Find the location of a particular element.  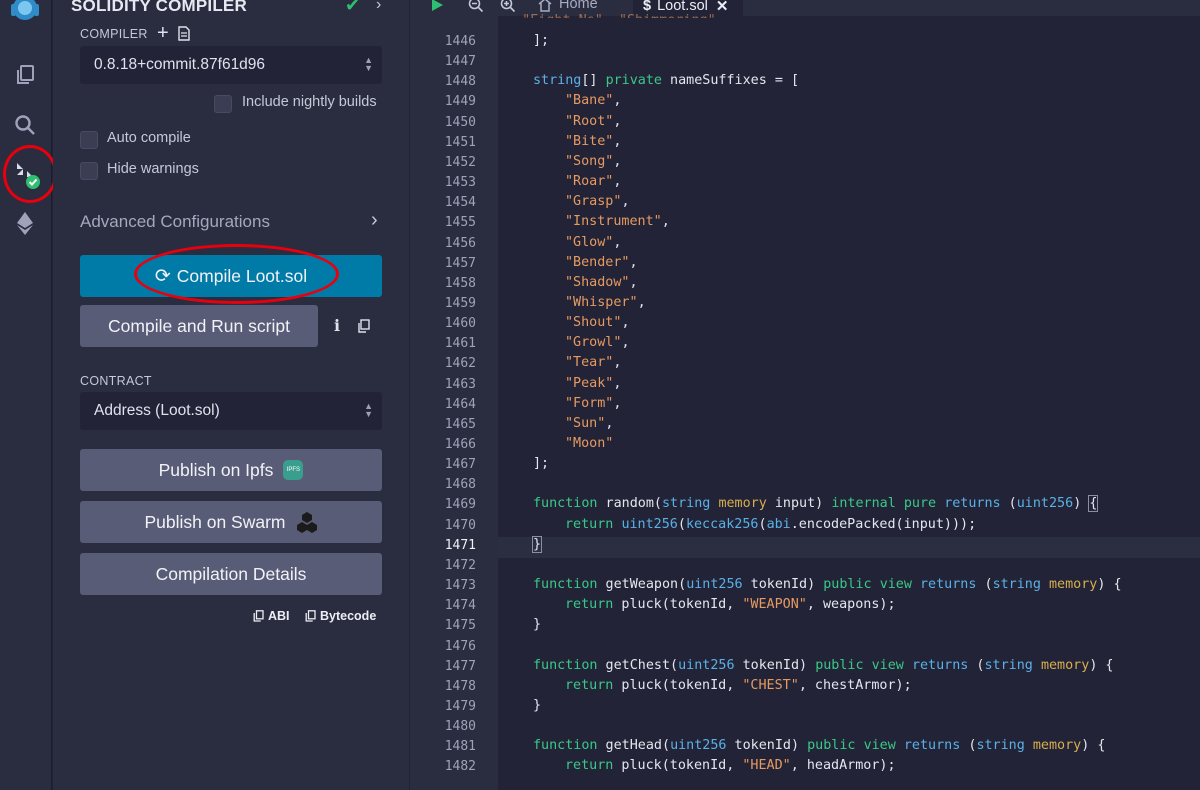

code-line: "Instrument", is located at coordinates (617, 222).